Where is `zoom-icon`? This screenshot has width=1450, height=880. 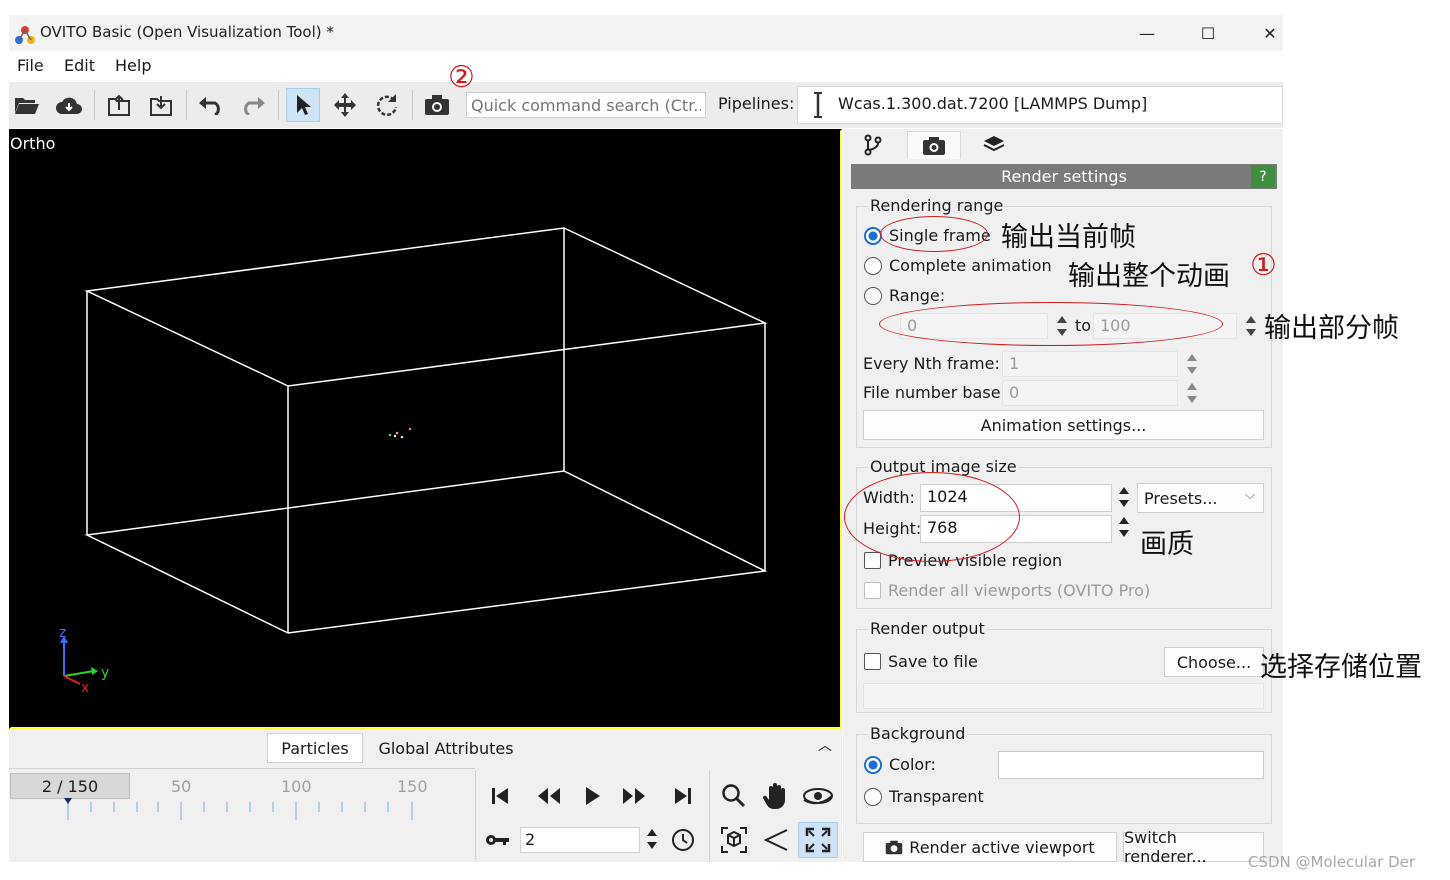
zoom-icon is located at coordinates (734, 796).